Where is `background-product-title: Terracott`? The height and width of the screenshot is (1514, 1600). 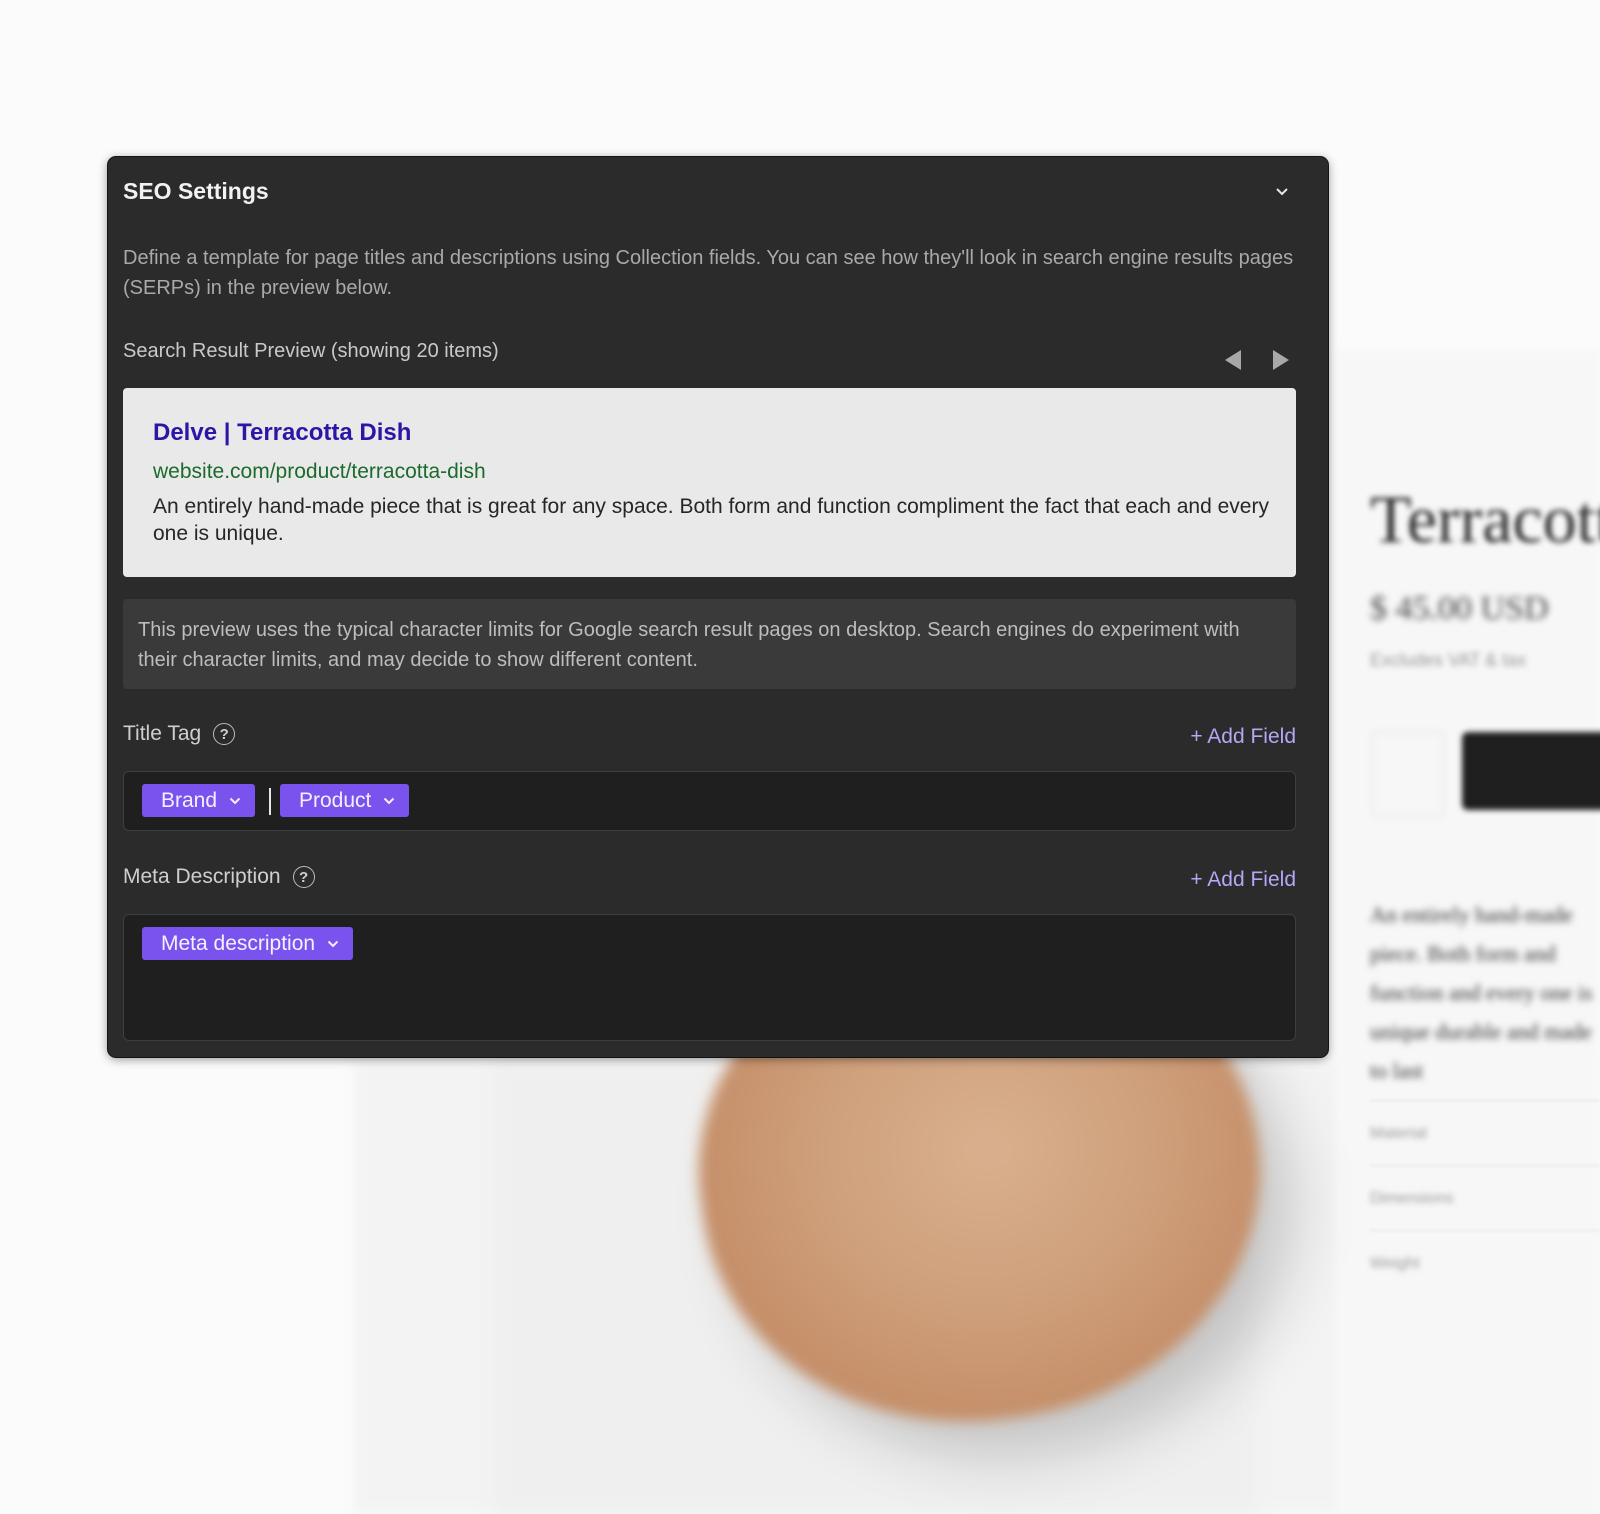 background-product-title: Terracott is located at coordinates (1485, 519).